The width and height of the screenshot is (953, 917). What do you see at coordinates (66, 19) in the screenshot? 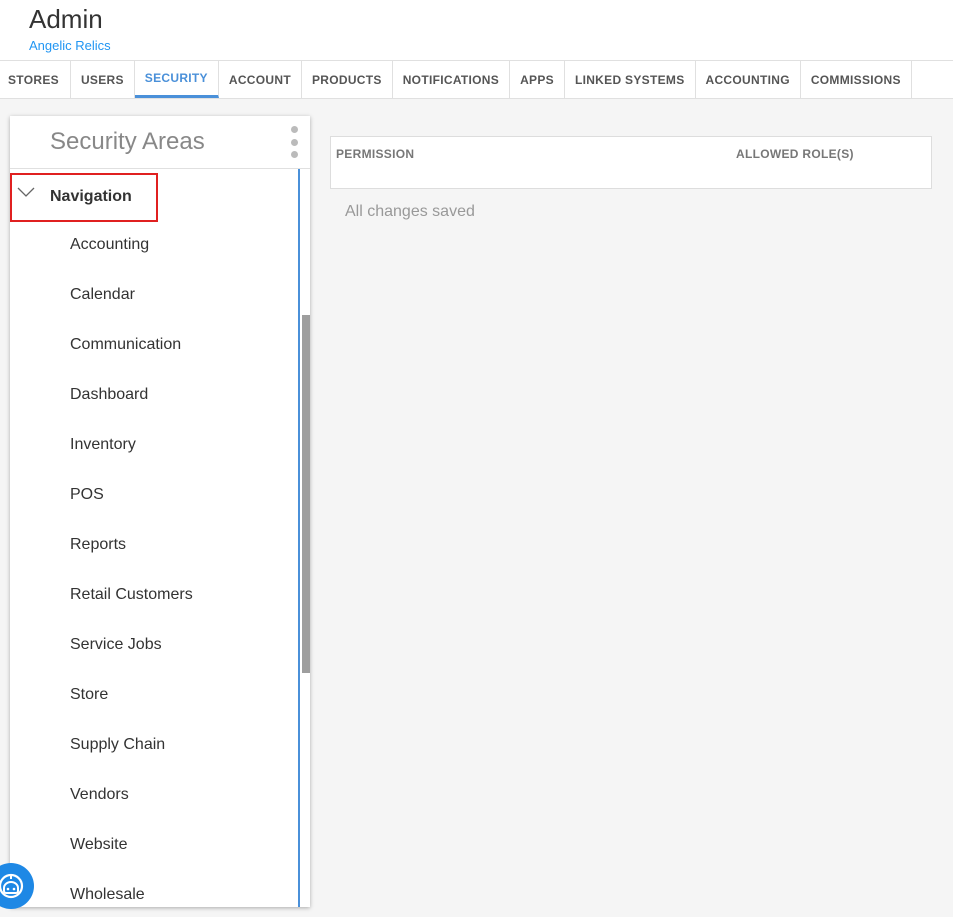
I see `page-title: Admin` at bounding box center [66, 19].